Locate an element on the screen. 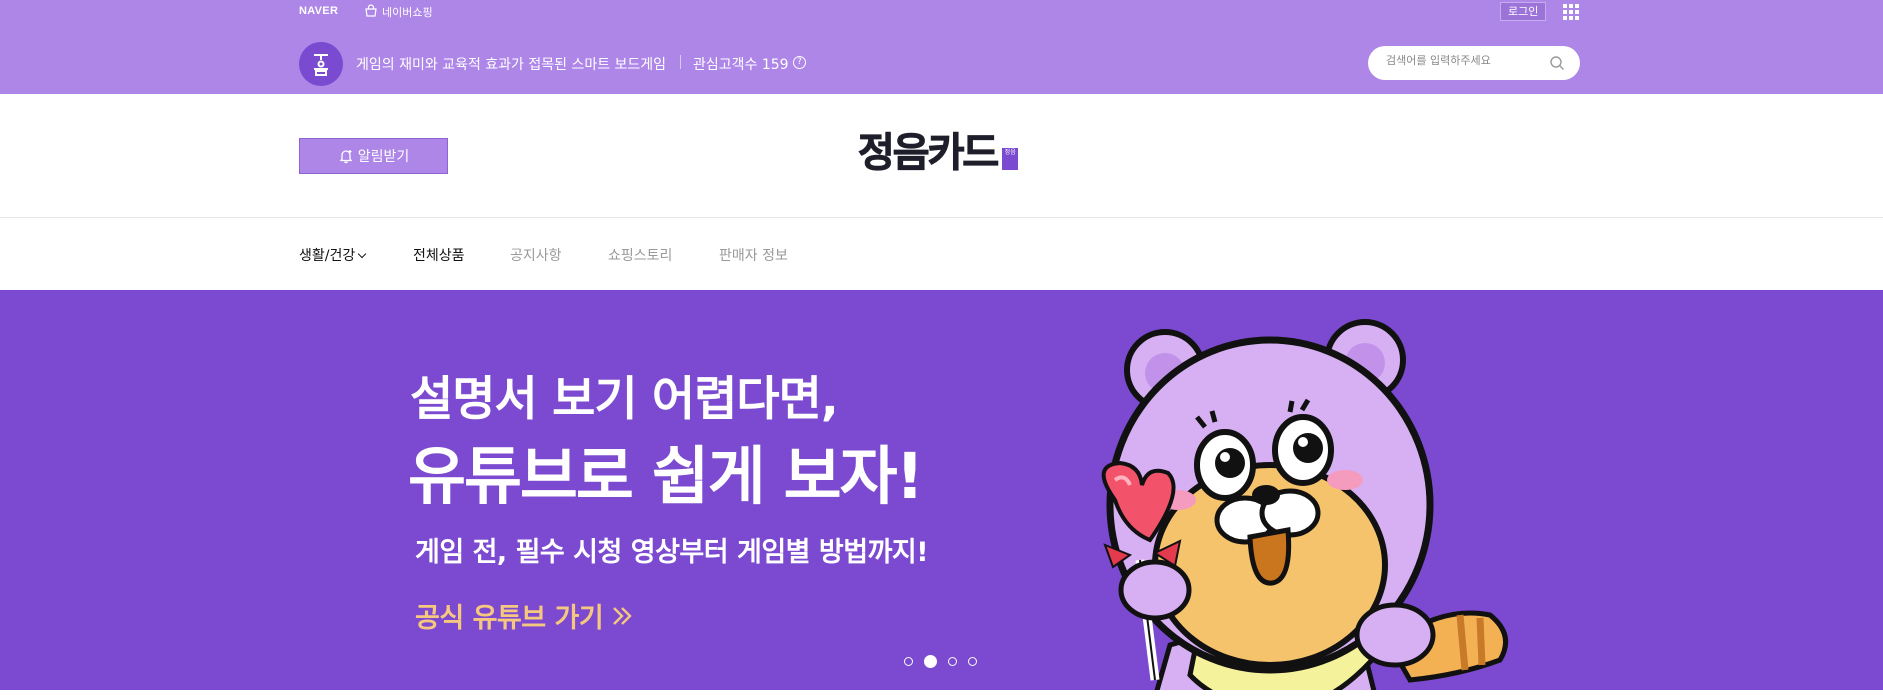 Image resolution: width=1883 pixels, height=700 pixels. youtube-cta-link: 공식 유튜브 가기 is located at coordinates (525, 615).